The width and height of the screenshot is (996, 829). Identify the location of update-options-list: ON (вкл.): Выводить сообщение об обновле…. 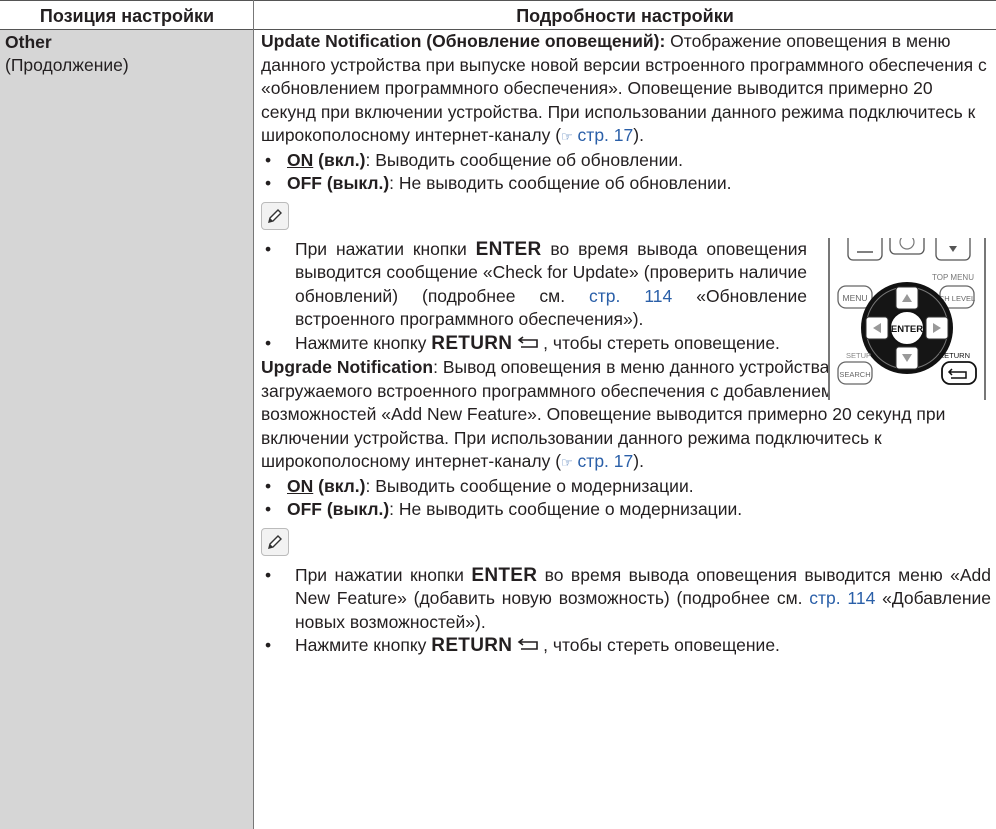
(626, 172).